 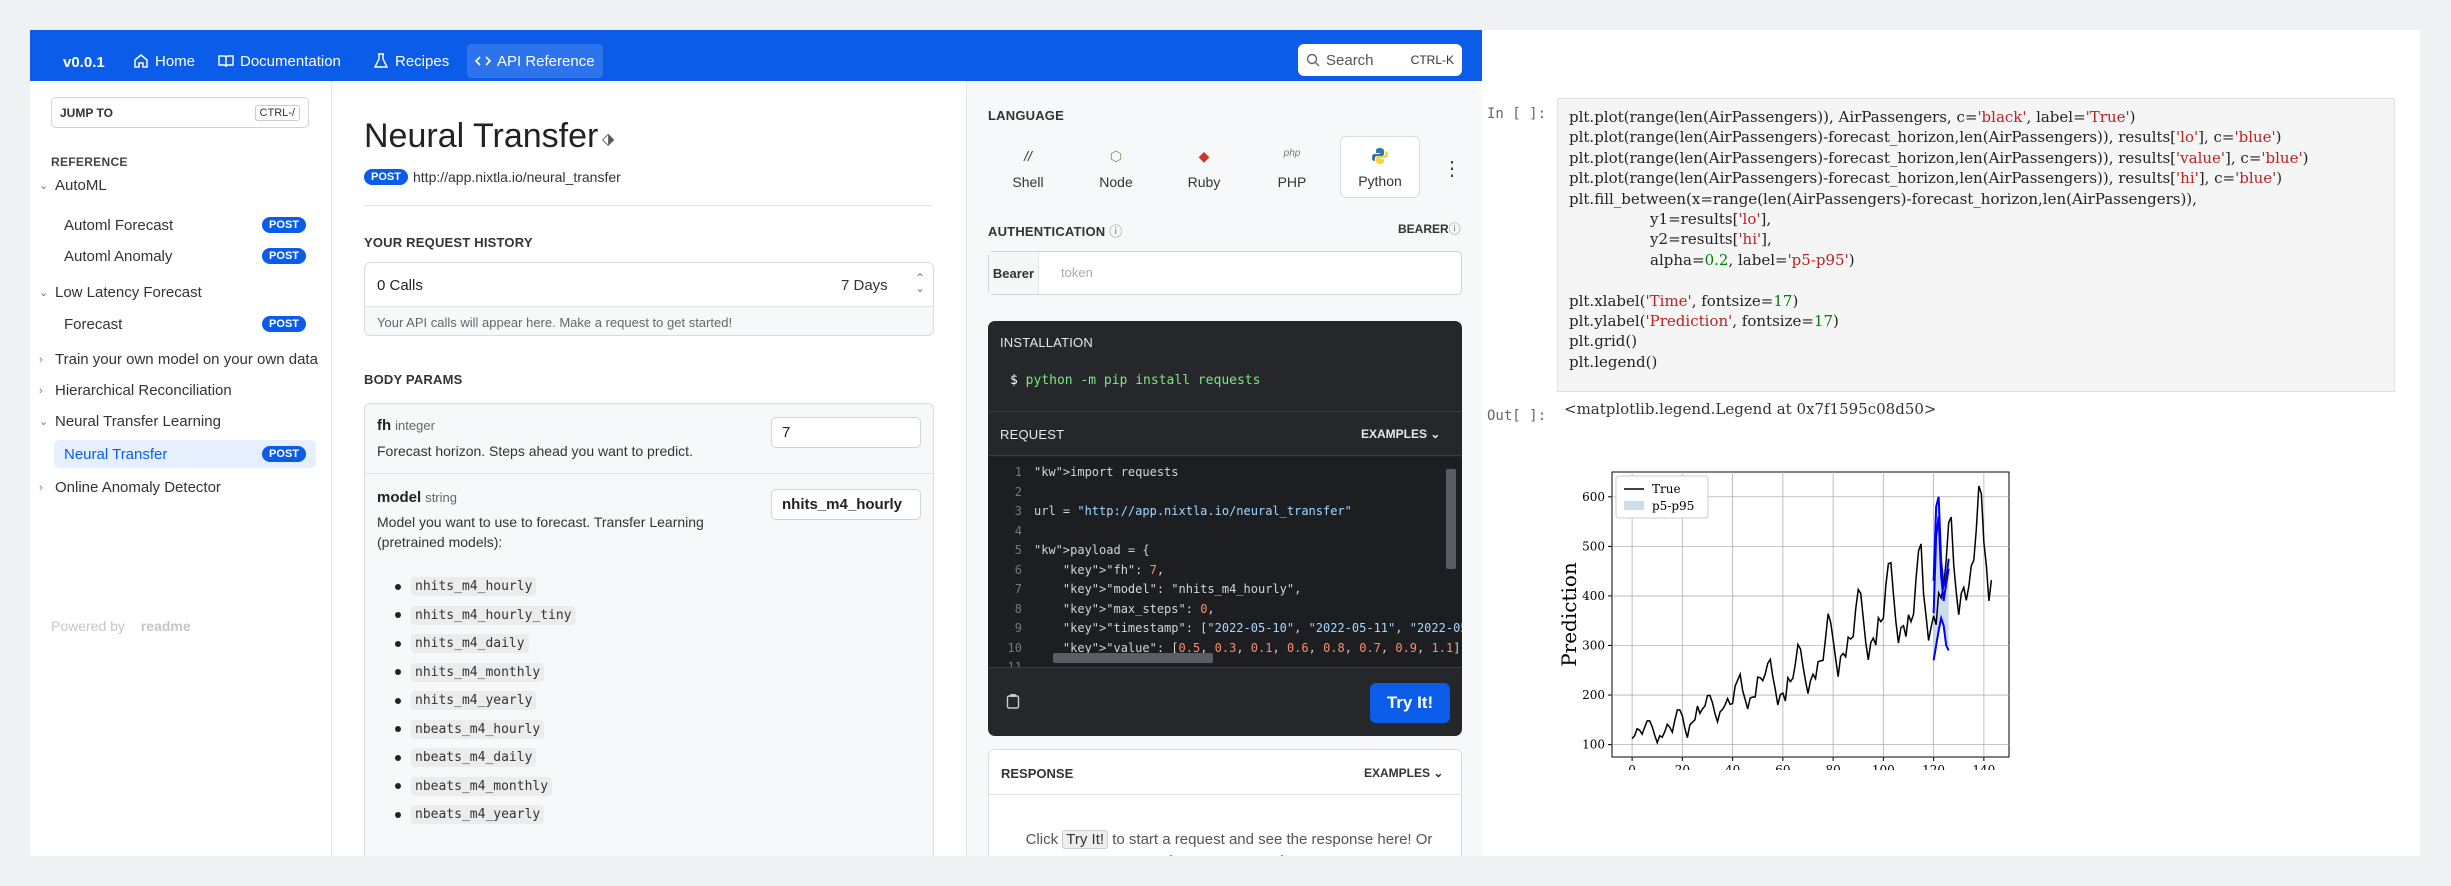 I want to click on request-history-label: YOUR REQUEST HISTORY, so click(x=448, y=242).